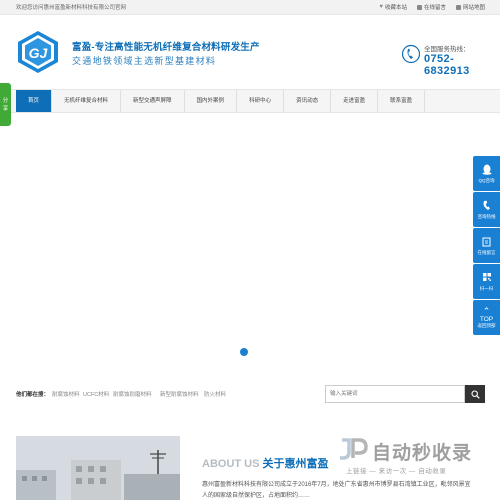 This screenshot has height=500, width=500. I want to click on nav-item-news: 资讯动态, so click(308, 101).